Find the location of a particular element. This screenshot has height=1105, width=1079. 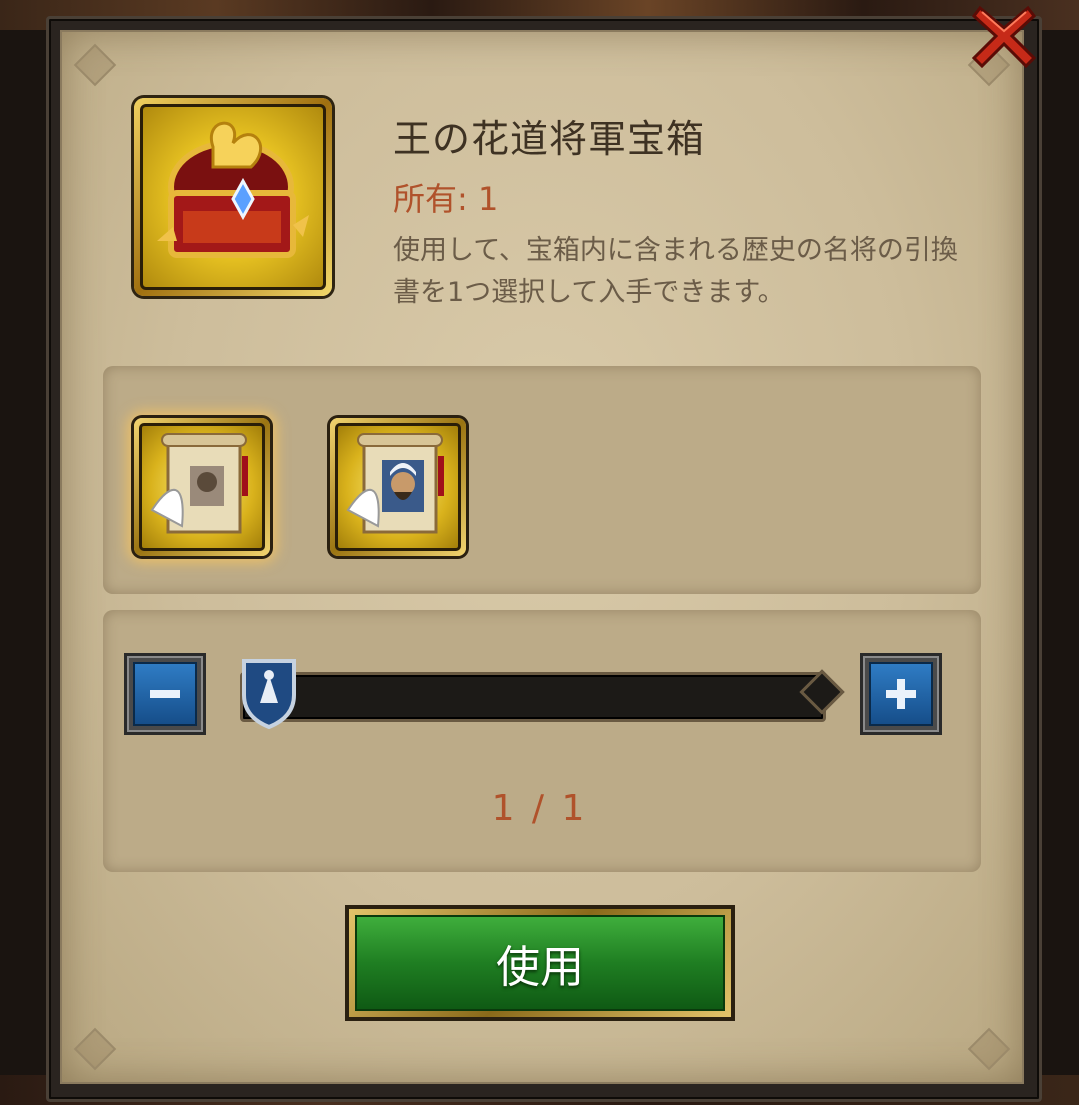

plus-icon is located at coordinates (901, 694).